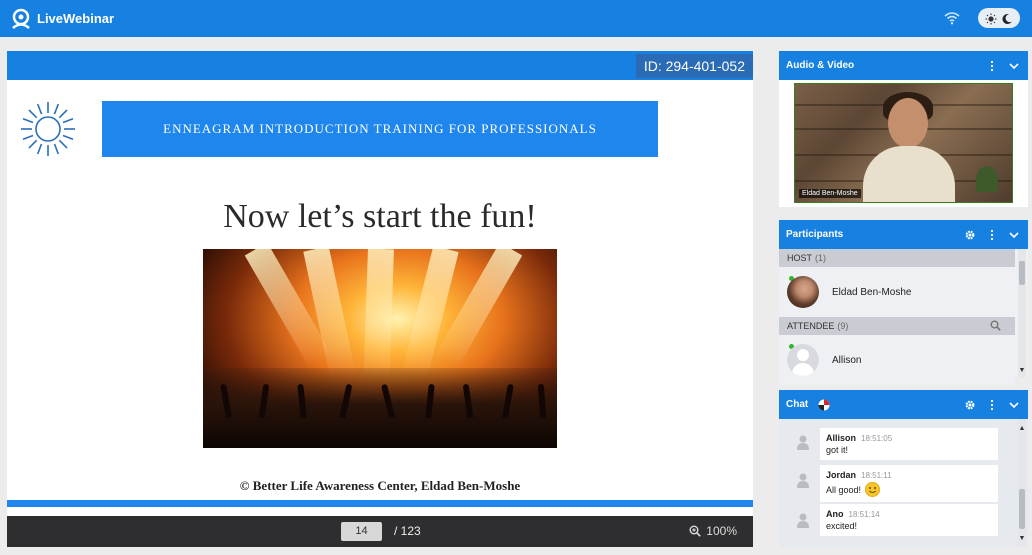 This screenshot has width=1032, height=555. I want to click on page-total: / 123, so click(407, 531).